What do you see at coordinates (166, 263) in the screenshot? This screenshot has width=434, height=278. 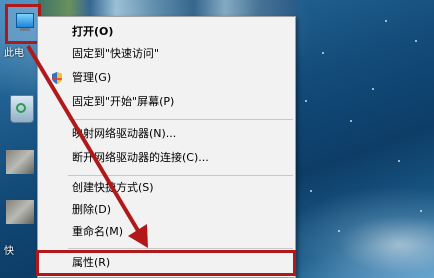 I see `properties-highlight-box` at bounding box center [166, 263].